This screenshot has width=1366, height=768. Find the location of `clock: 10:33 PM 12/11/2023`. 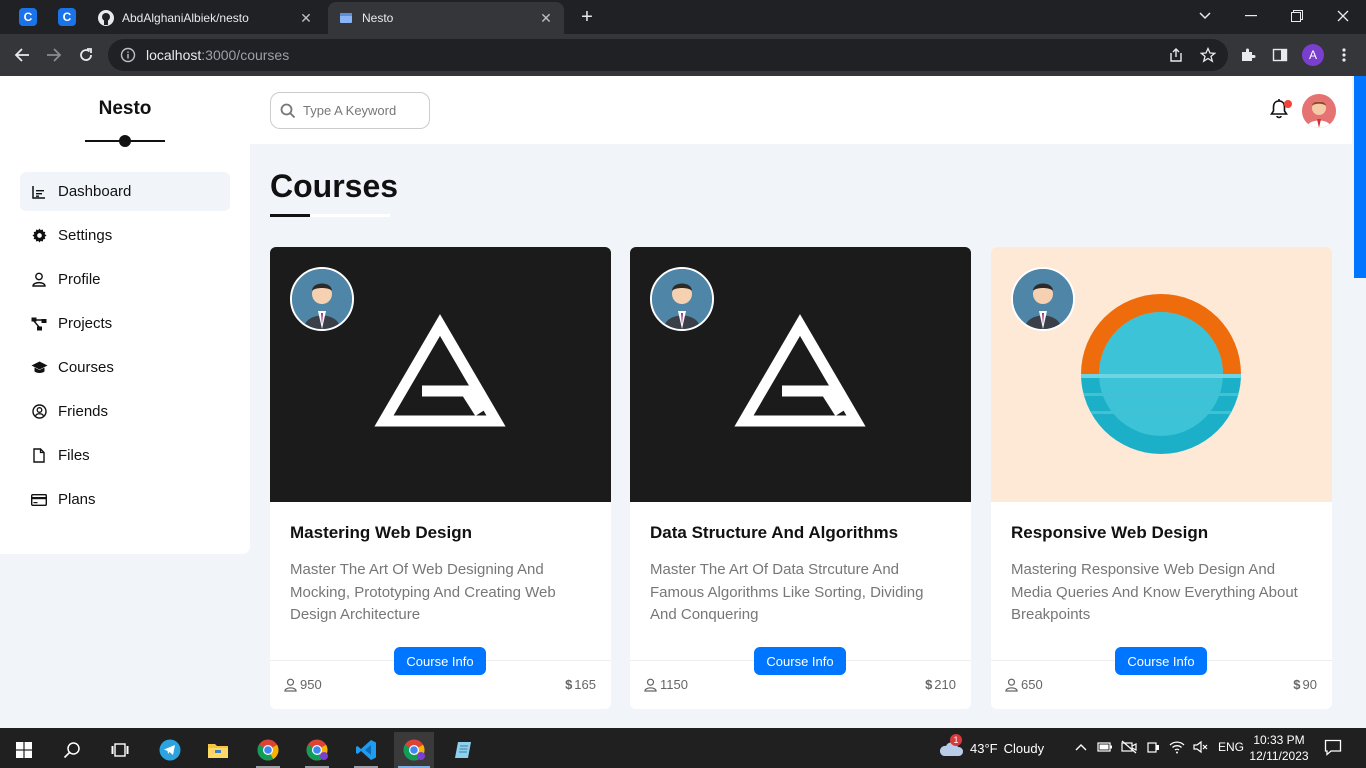

clock: 10:33 PM 12/11/2023 is located at coordinates (1279, 748).